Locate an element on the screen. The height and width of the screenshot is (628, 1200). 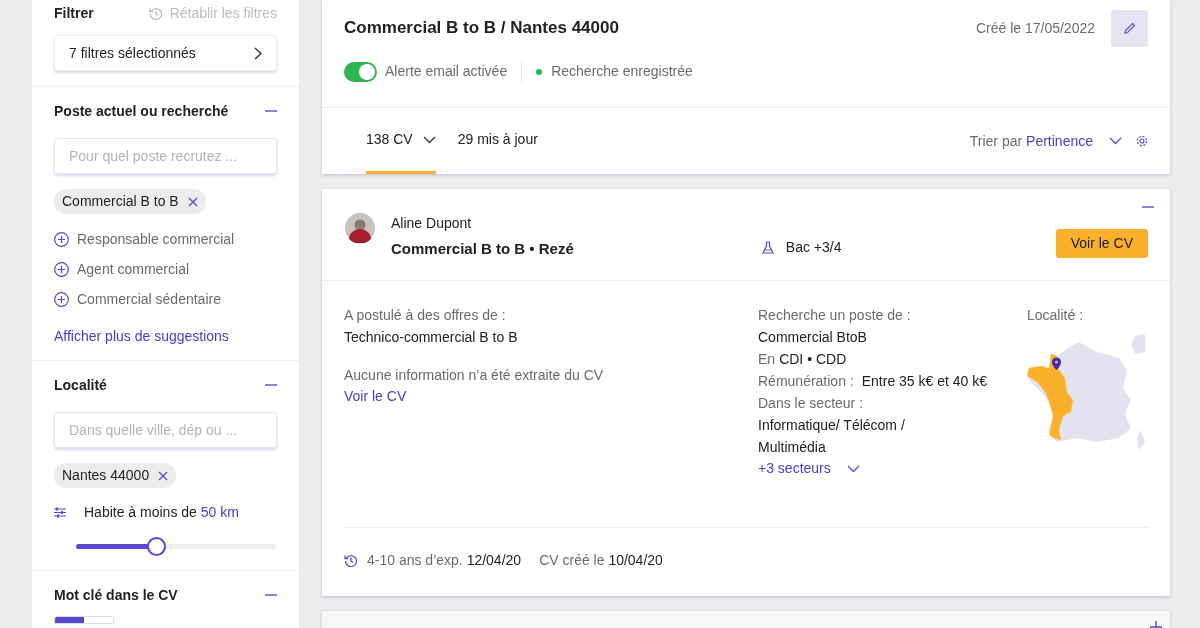
search-title: Commercial B to B / Nantes 44000 is located at coordinates (481, 28).